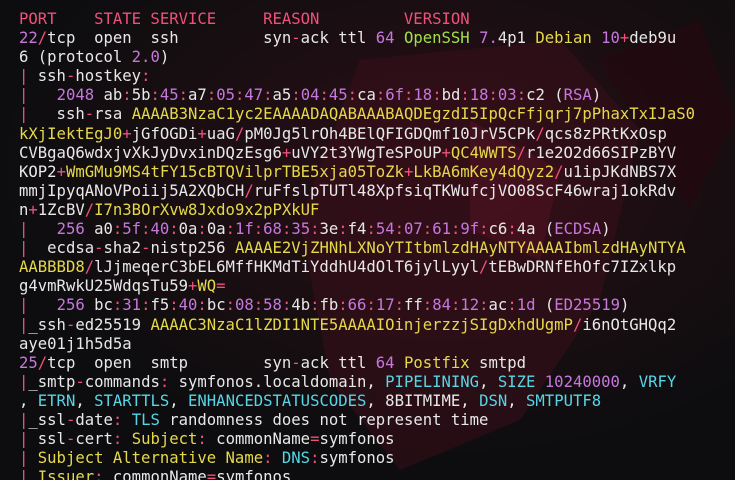  I want to click on terminal-text: 4a (, so click(535, 229).